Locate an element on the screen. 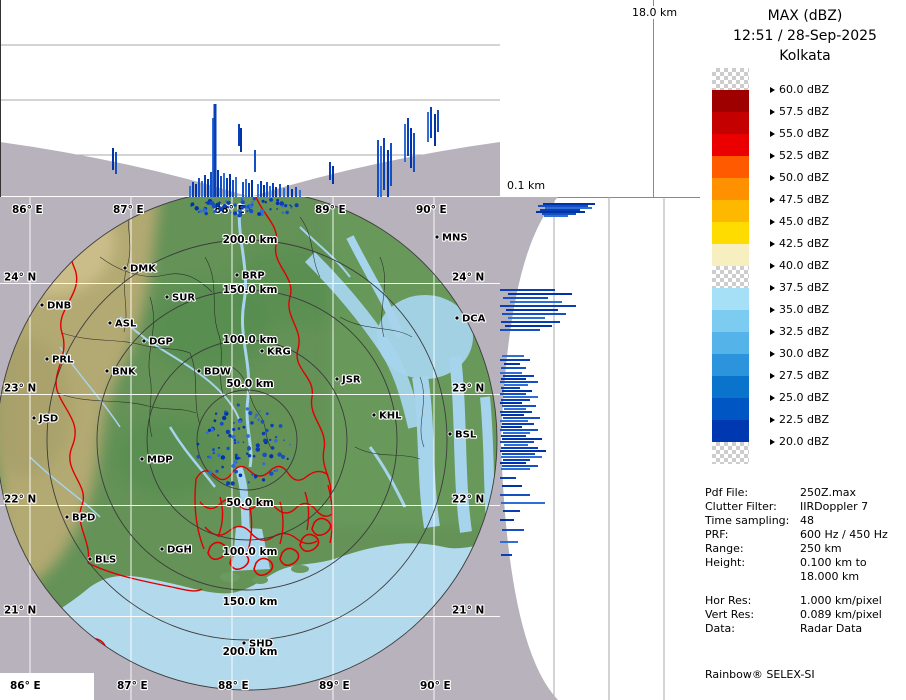  info-label: Clutter Filter: is located at coordinates (741, 506).